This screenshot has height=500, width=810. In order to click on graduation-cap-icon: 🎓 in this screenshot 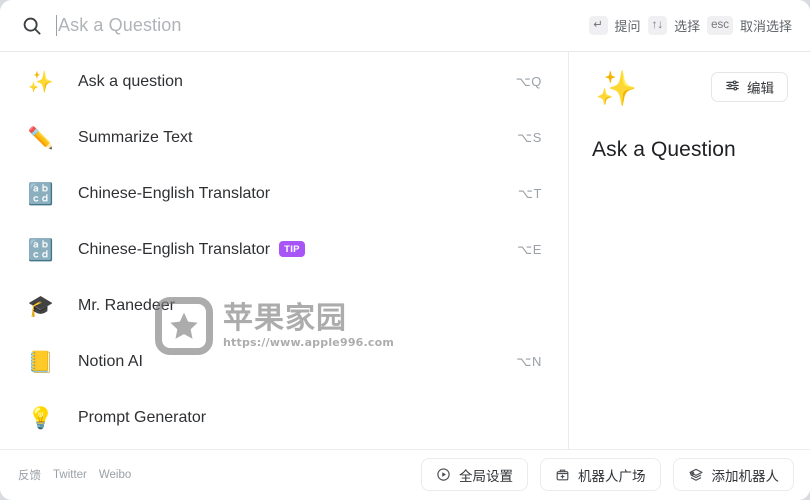, I will do `click(41, 306)`.